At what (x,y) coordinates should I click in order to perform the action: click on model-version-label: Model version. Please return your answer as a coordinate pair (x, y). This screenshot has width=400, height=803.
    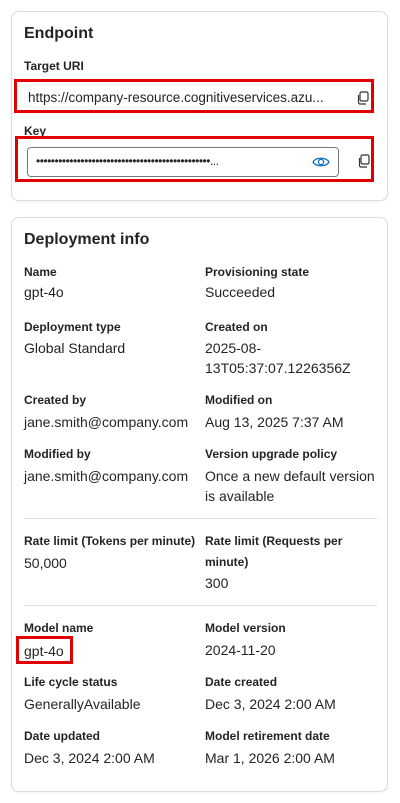
    Looking at the image, I should click on (245, 628).